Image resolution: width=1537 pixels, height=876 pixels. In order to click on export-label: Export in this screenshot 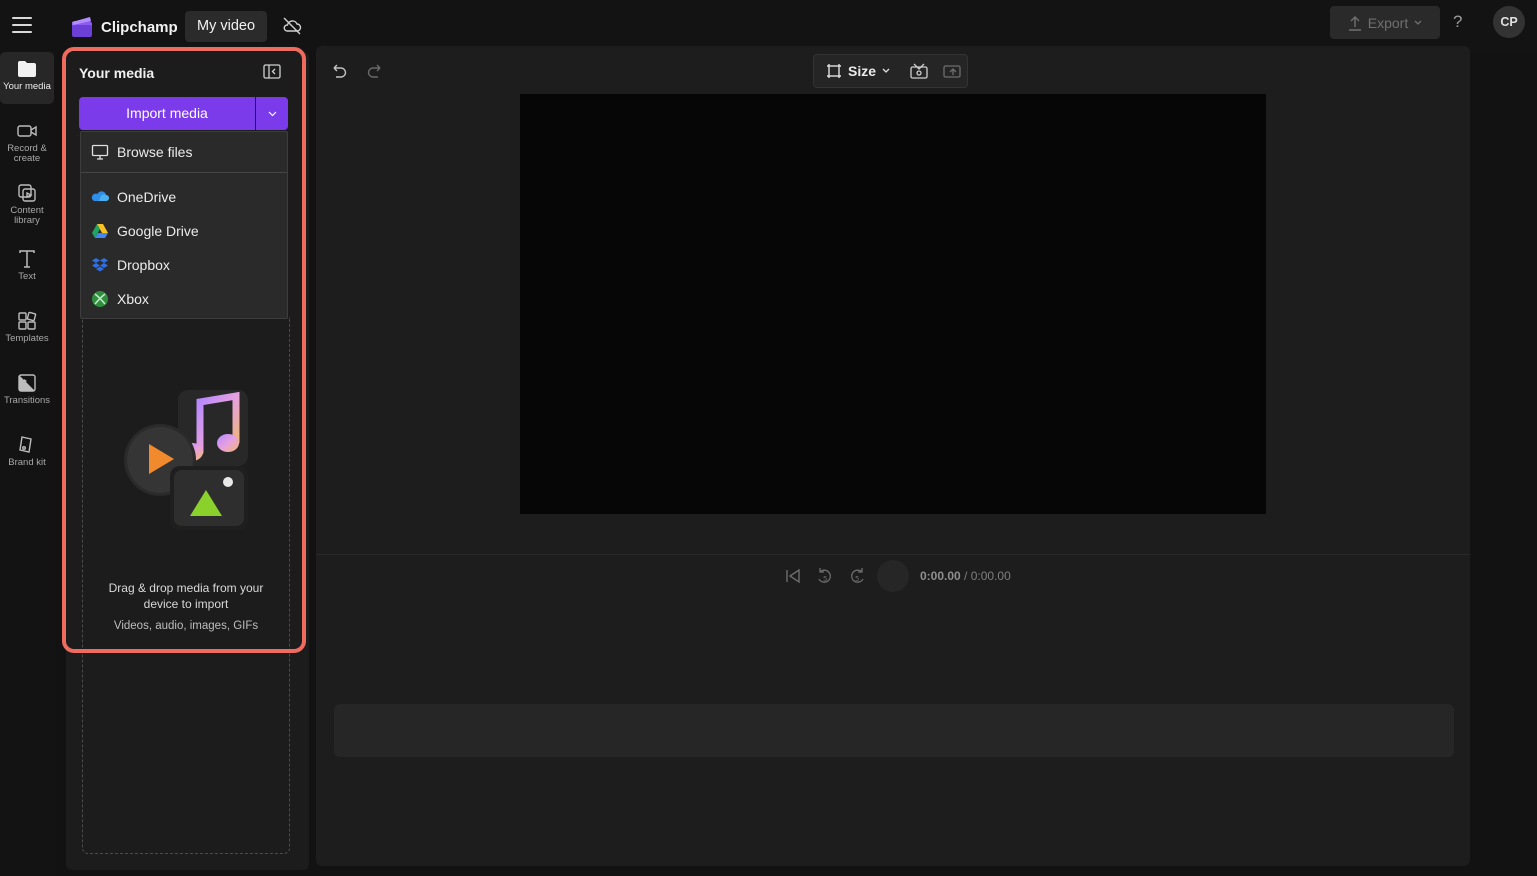, I will do `click(1388, 22)`.